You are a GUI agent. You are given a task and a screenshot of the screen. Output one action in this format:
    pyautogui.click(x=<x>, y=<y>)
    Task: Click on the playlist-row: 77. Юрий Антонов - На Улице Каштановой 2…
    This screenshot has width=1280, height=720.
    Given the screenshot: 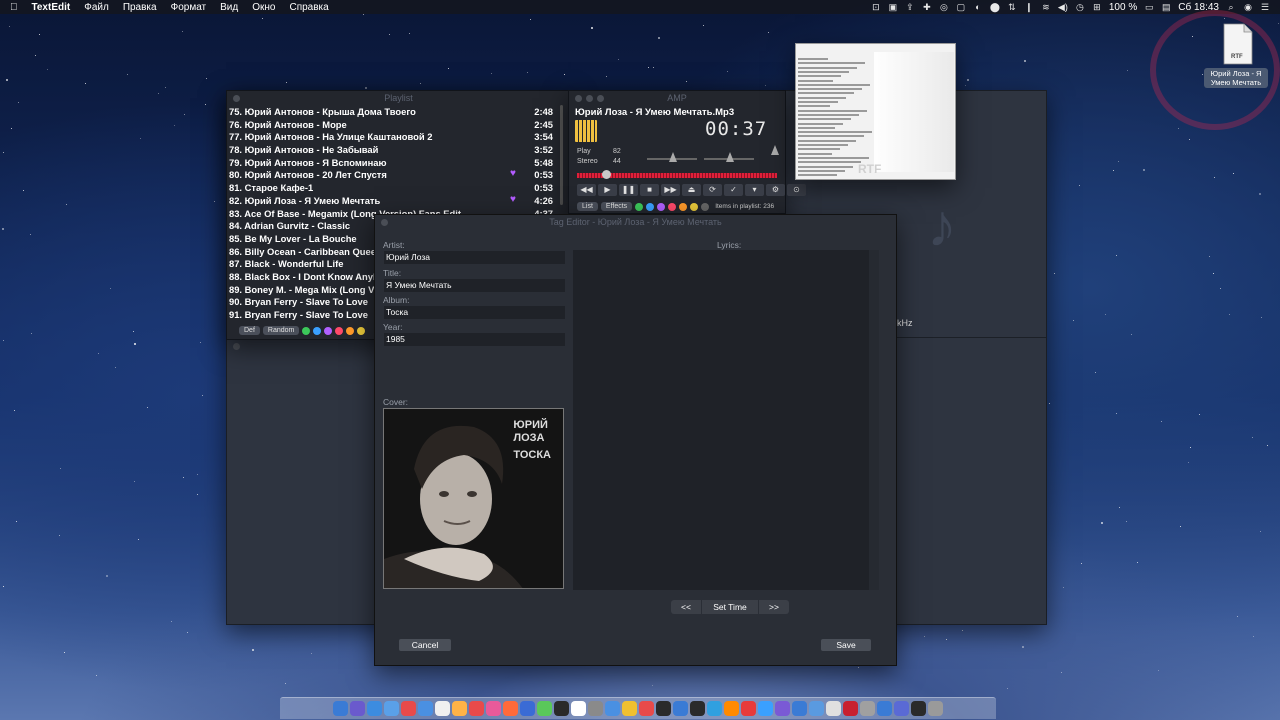 What is the action you would take?
    pyautogui.click(x=394, y=137)
    